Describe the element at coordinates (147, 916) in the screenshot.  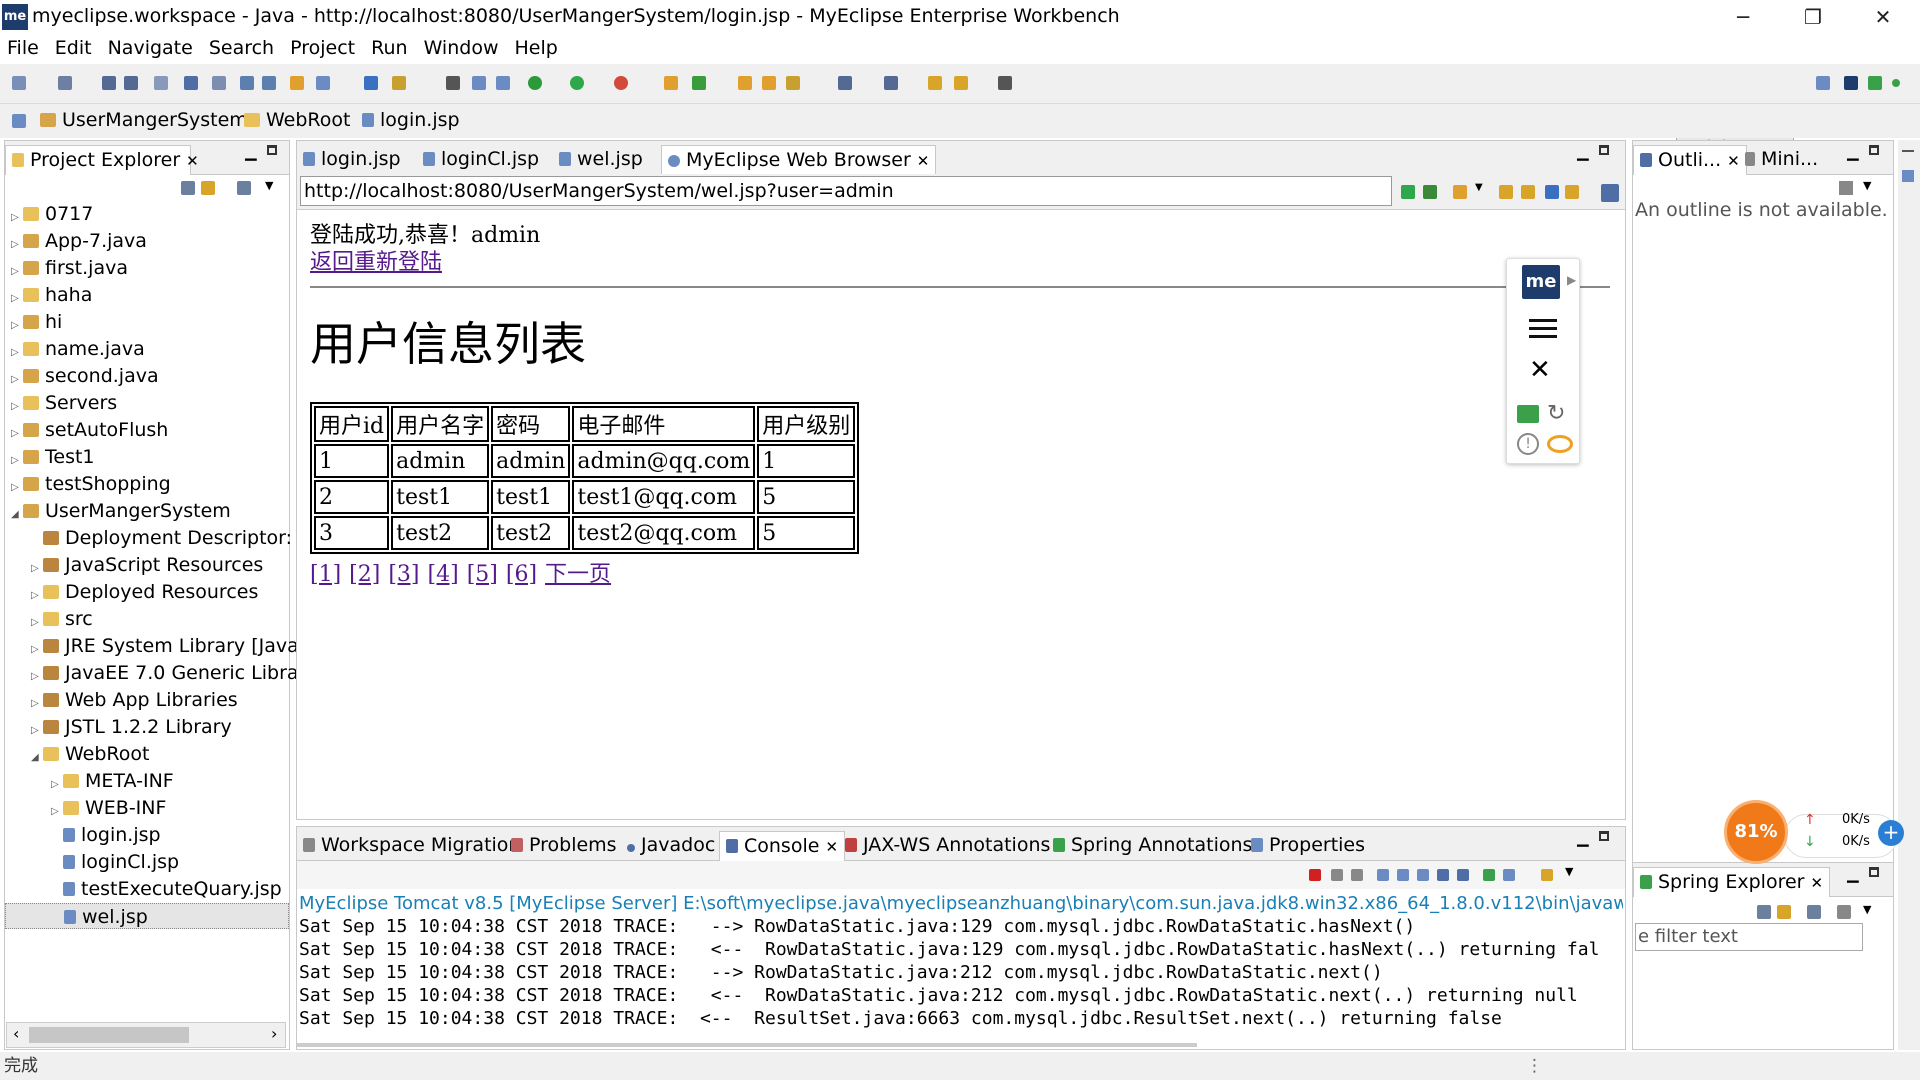
I see `tree-item: wel.jsp` at that location.